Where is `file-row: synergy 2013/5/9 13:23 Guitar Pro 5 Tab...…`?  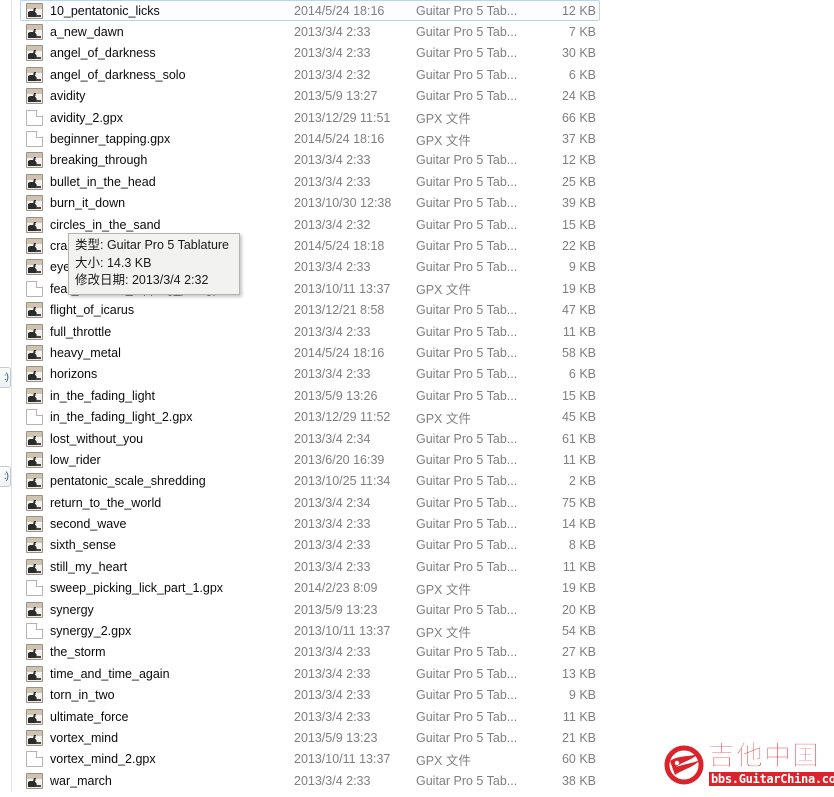 file-row: synergy 2013/5/9 13:23 Guitar Pro 5 Tab...… is located at coordinates (427, 609).